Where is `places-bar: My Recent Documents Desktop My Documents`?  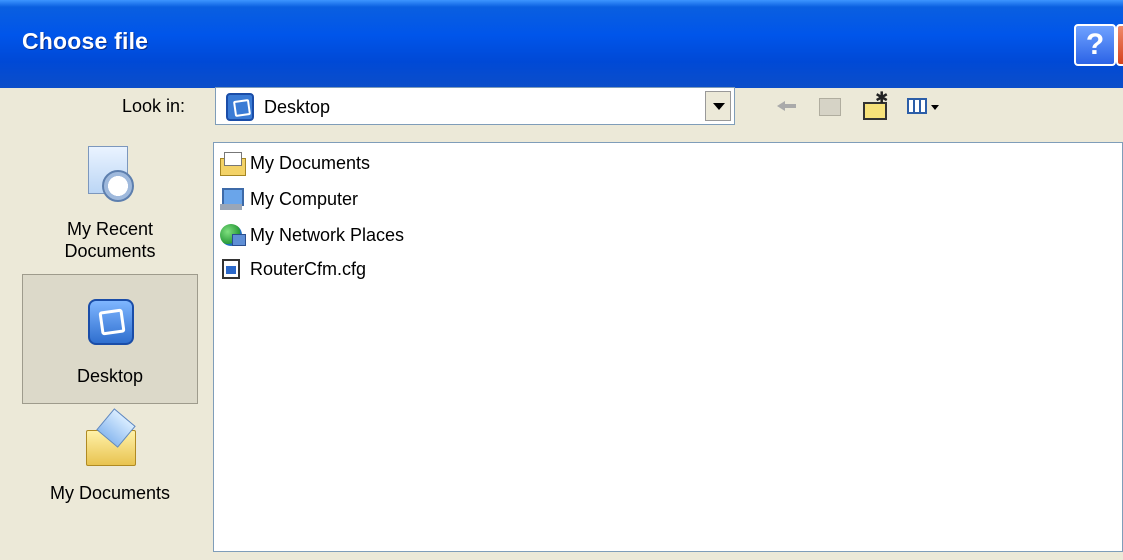
places-bar: My Recent Documents Desktop My Documents is located at coordinates (111, 350).